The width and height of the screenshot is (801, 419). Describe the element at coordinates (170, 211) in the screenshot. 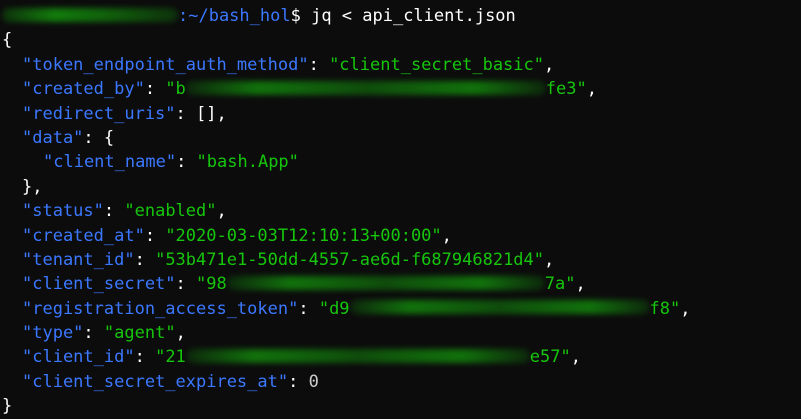

I see `json-value: "enabled"` at that location.